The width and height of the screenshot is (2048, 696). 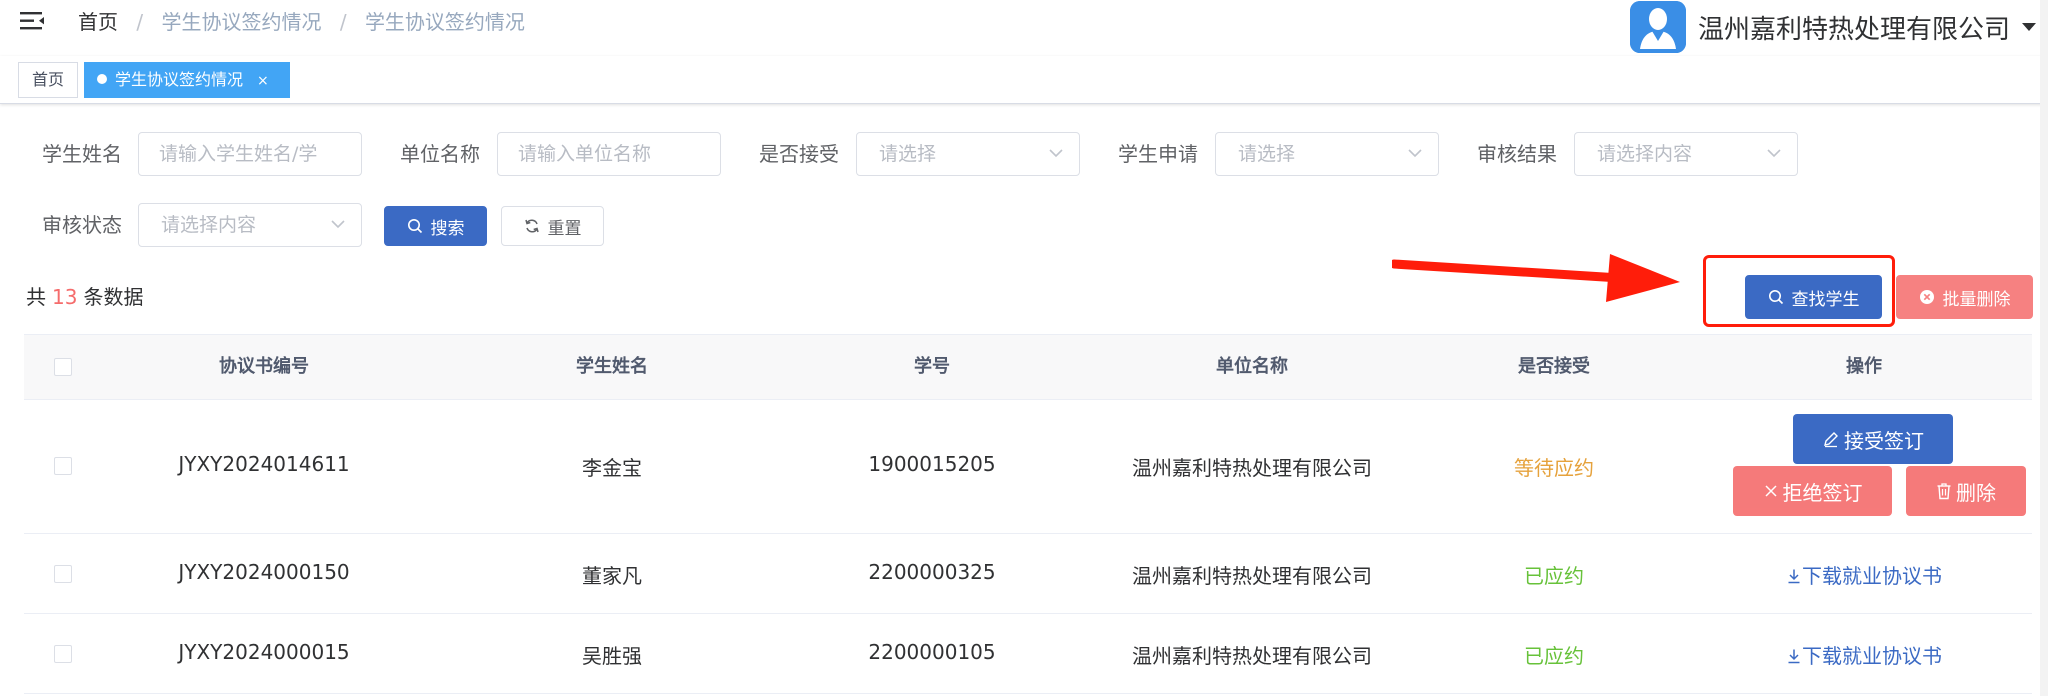 I want to click on tag-active-label: 学生协议签约情况, so click(x=179, y=79).